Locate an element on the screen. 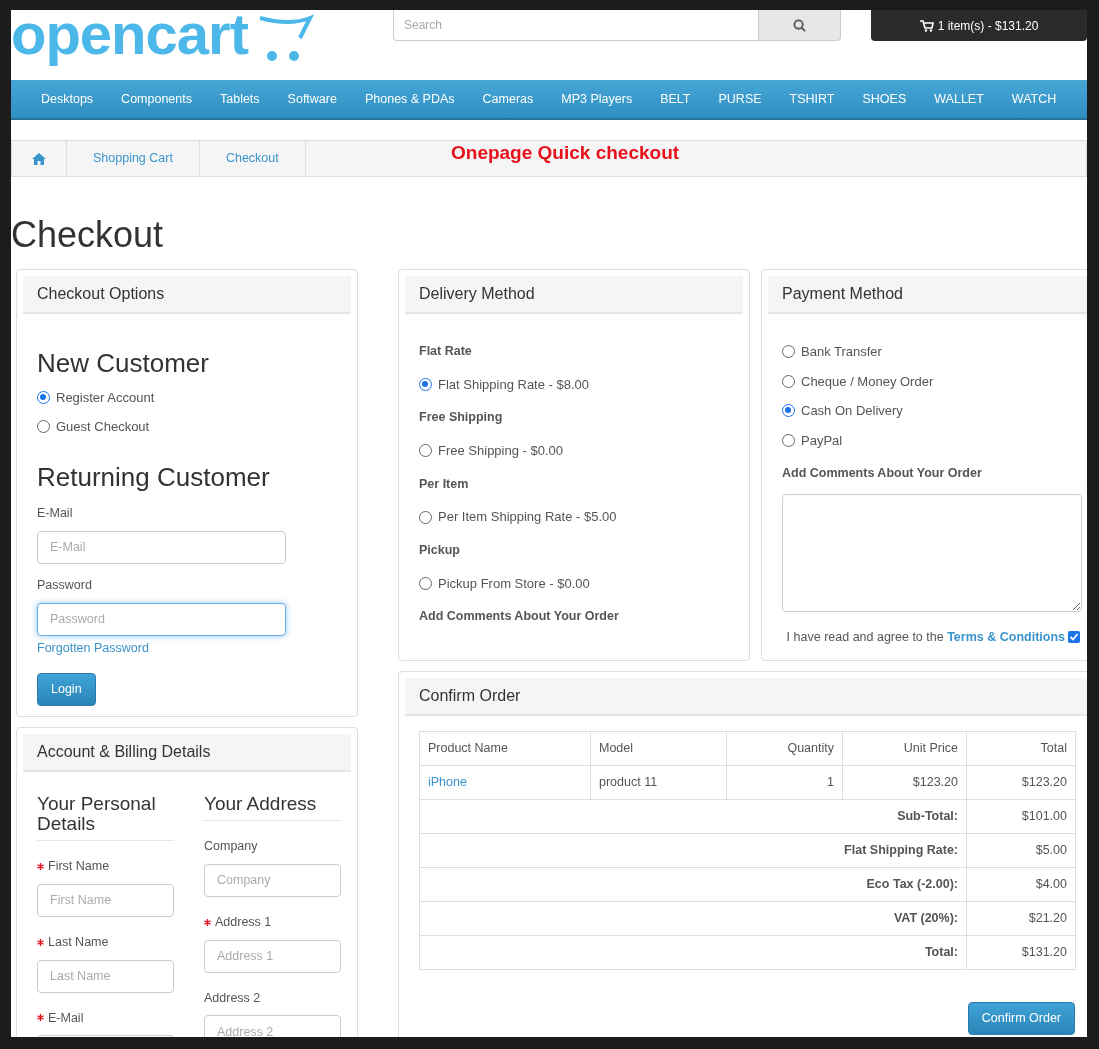  column-header: Quantity is located at coordinates (784, 748).